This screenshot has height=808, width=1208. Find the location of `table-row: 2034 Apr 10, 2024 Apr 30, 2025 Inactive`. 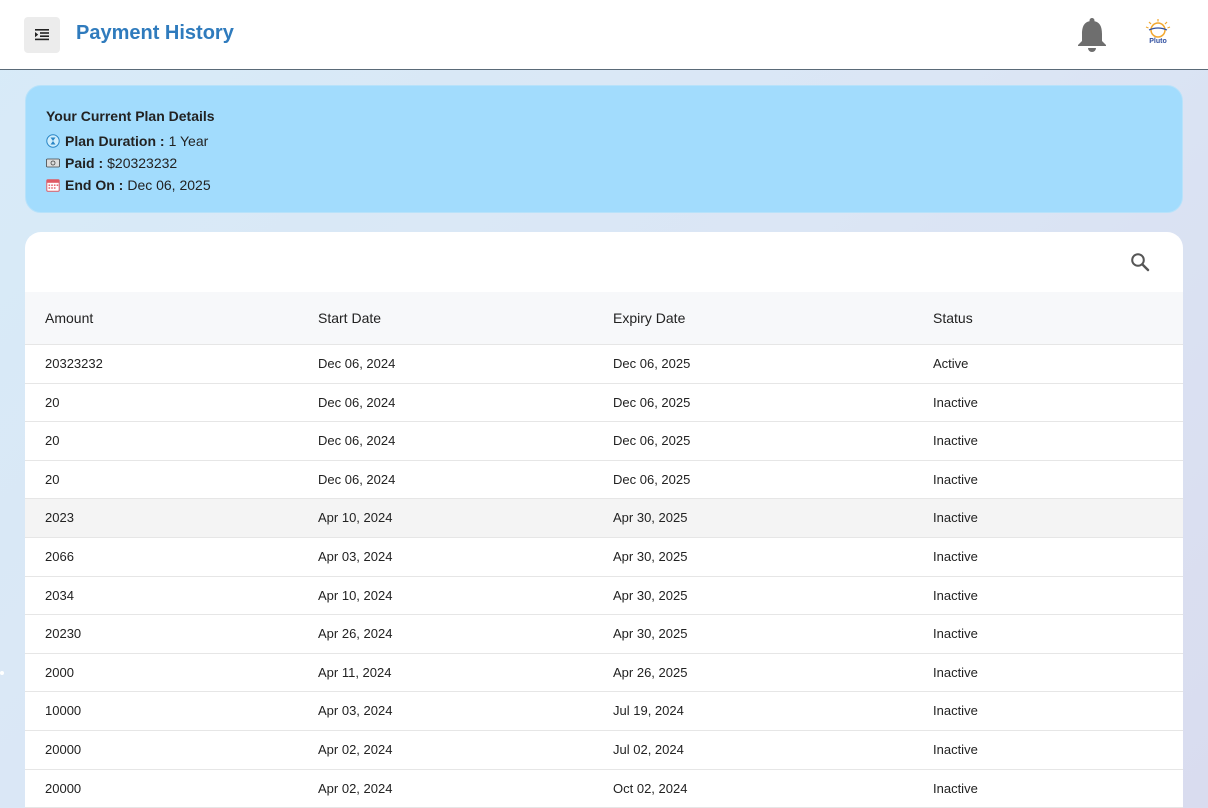

table-row: 2034 Apr 10, 2024 Apr 30, 2025 Inactive is located at coordinates (604, 596).